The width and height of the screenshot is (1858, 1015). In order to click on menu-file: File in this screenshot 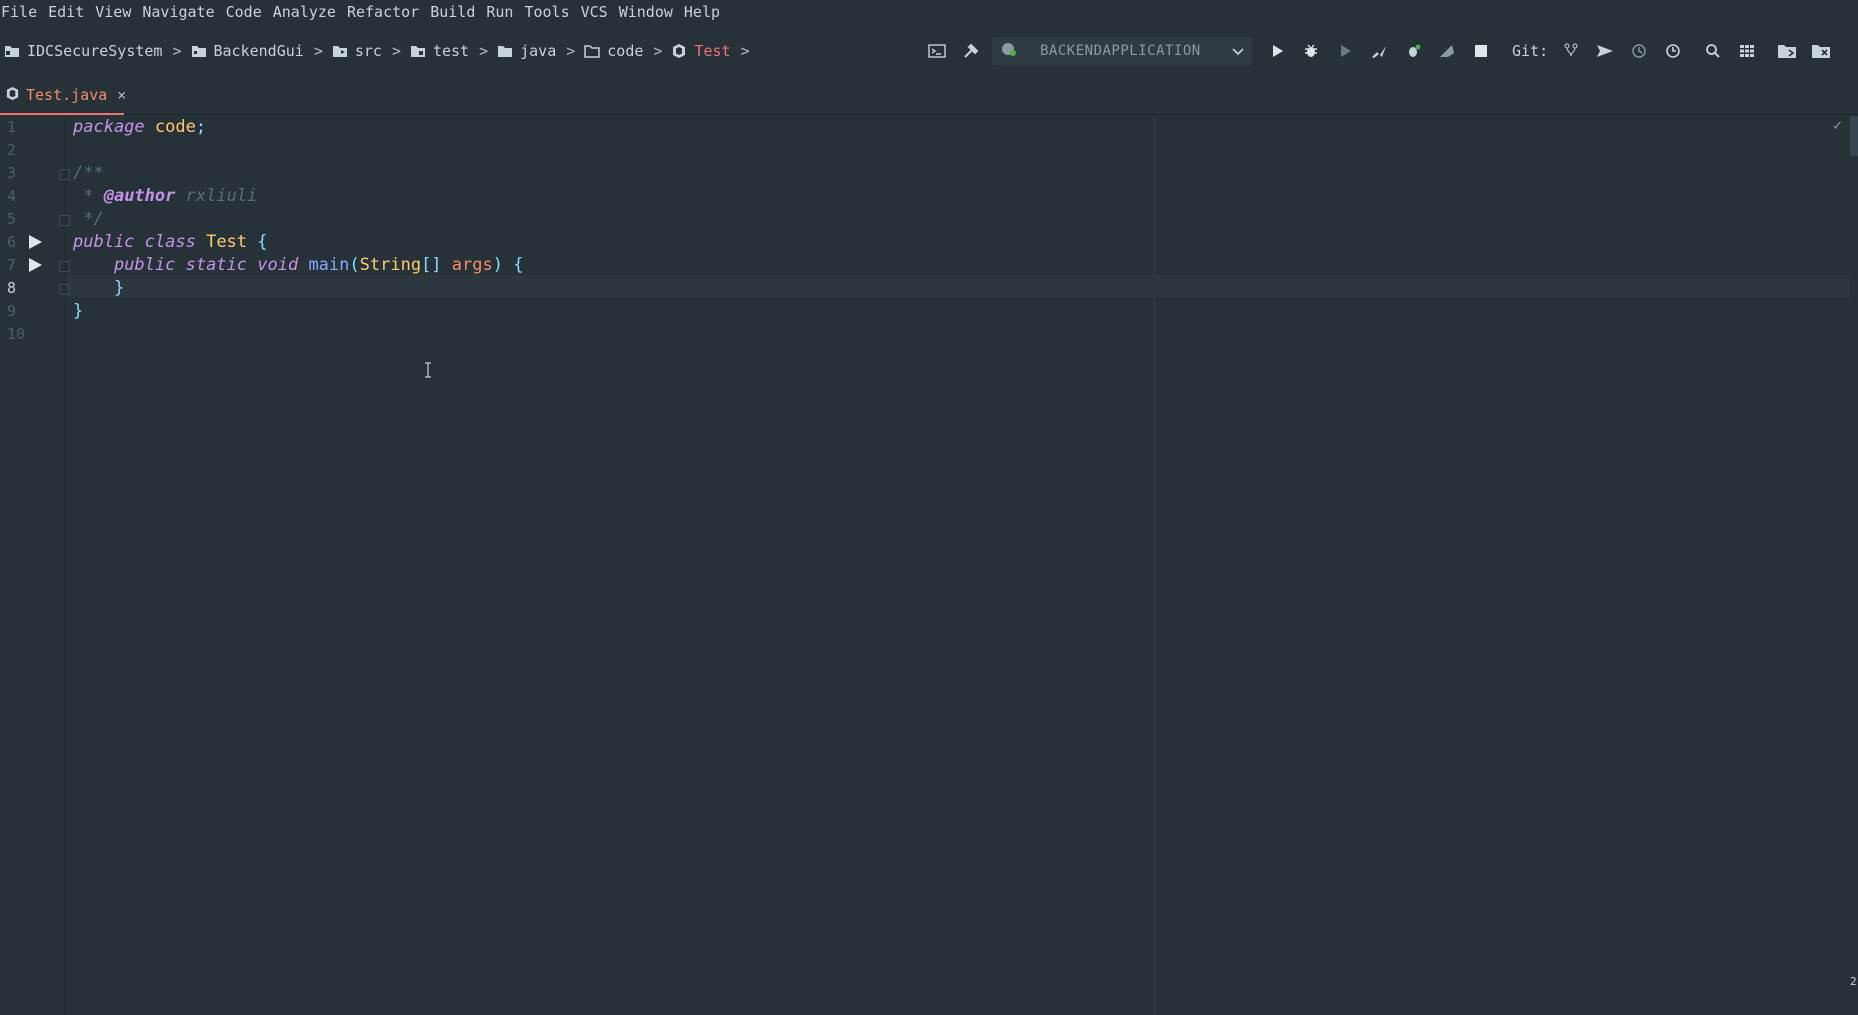, I will do `click(21, 12)`.